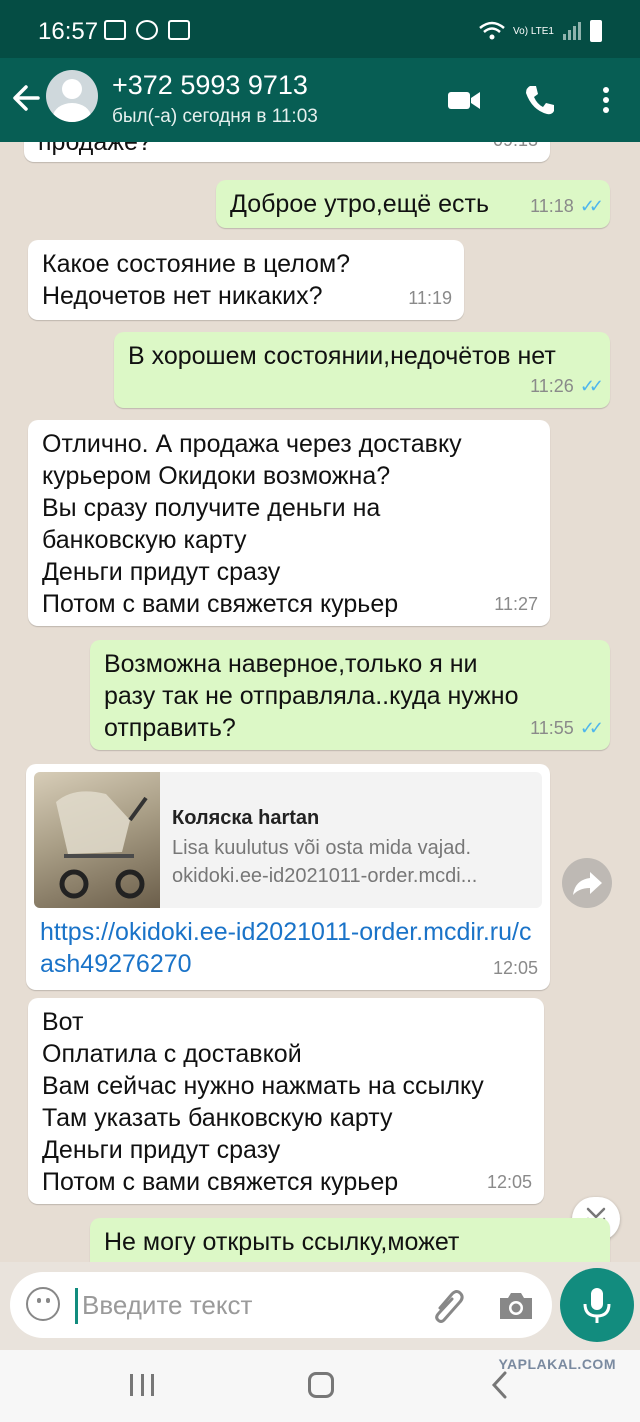 This screenshot has height=1422, width=640. I want to click on recents-button, so click(142, 1385).